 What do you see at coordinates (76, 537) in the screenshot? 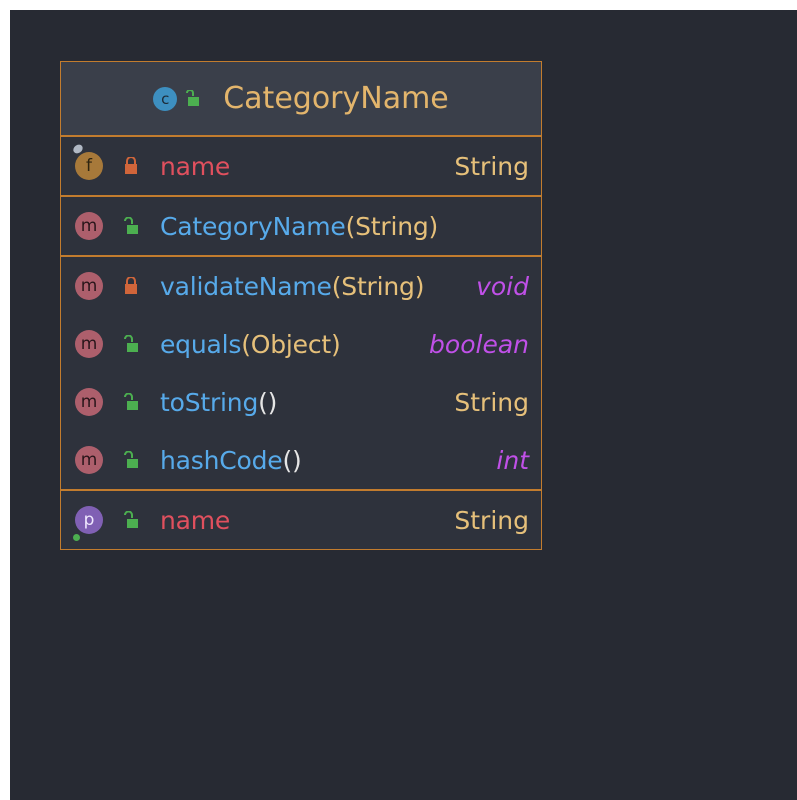
I see `getter-marker-icon` at bounding box center [76, 537].